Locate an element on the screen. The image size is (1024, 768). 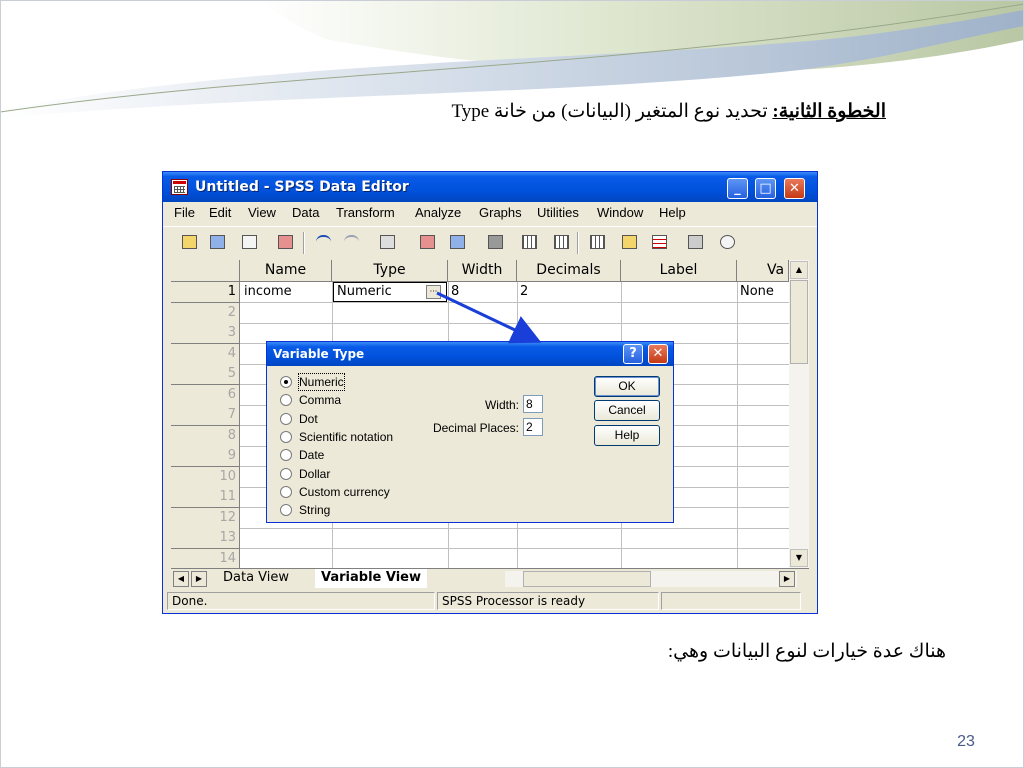
col-header-decimals: Decimals is located at coordinates (569, 271).